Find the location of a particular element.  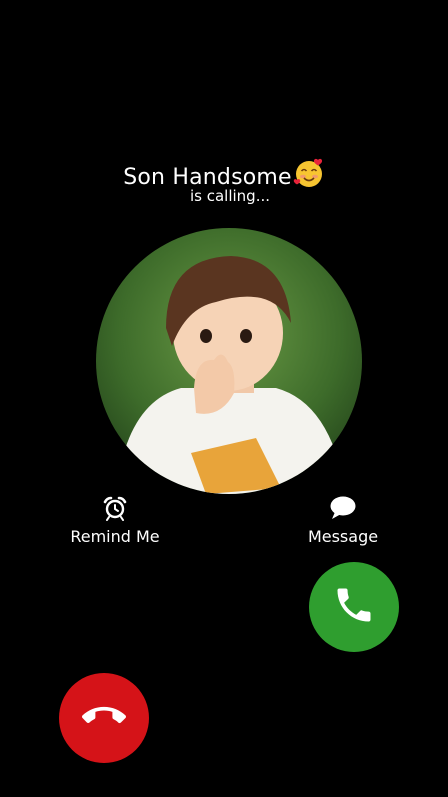

remind-me-button: Remind Me is located at coordinates (115, 520).